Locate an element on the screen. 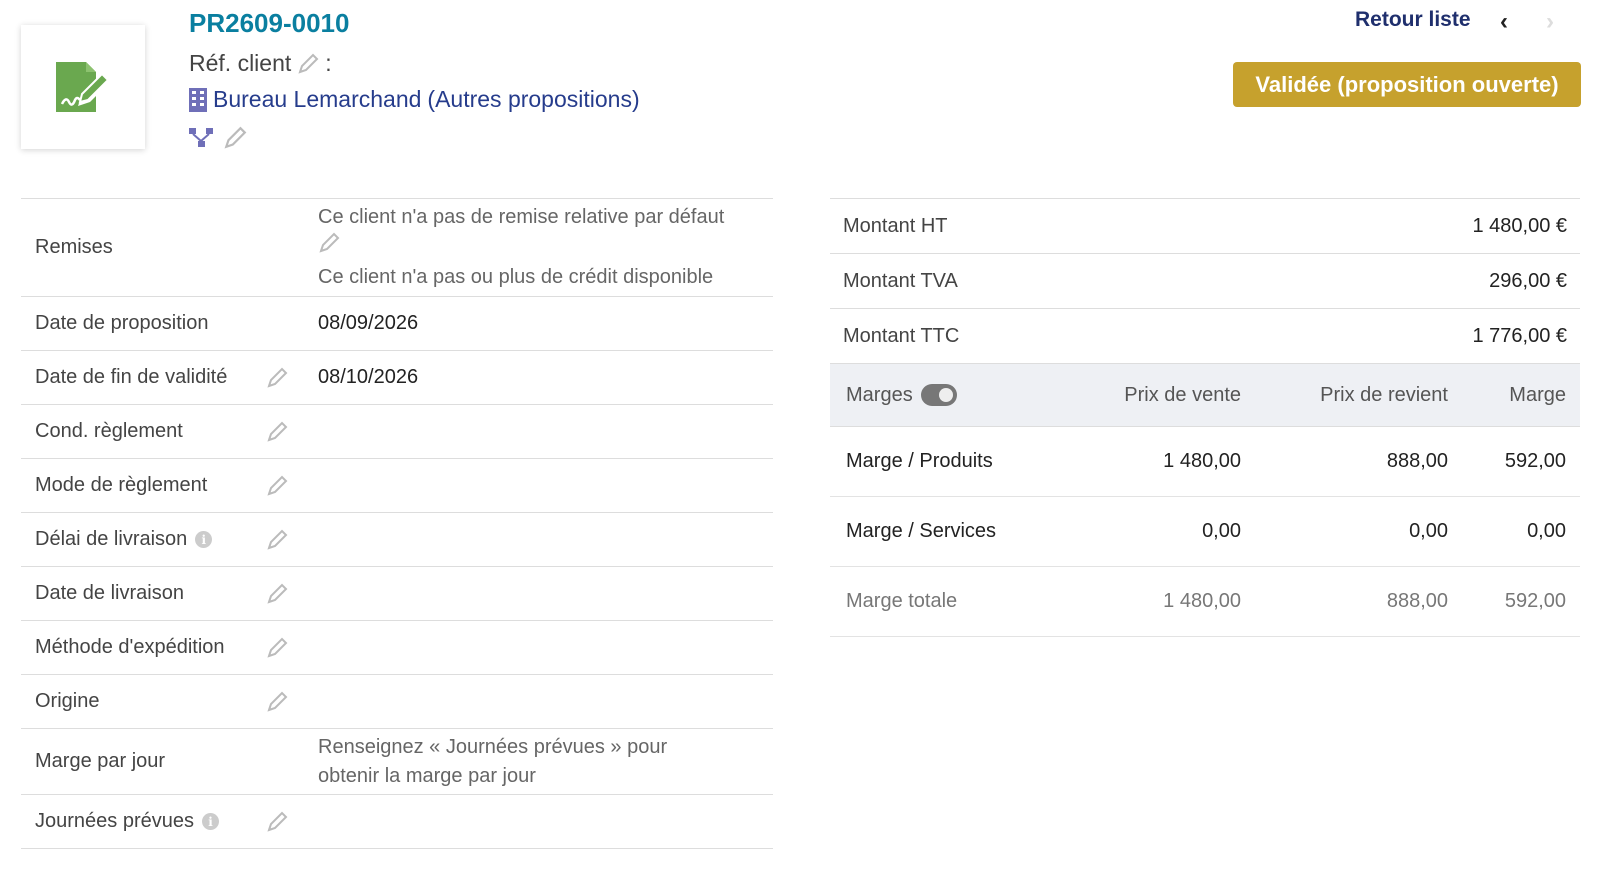 This screenshot has width=1600, height=893. row-label: Remises is located at coordinates (74, 247).